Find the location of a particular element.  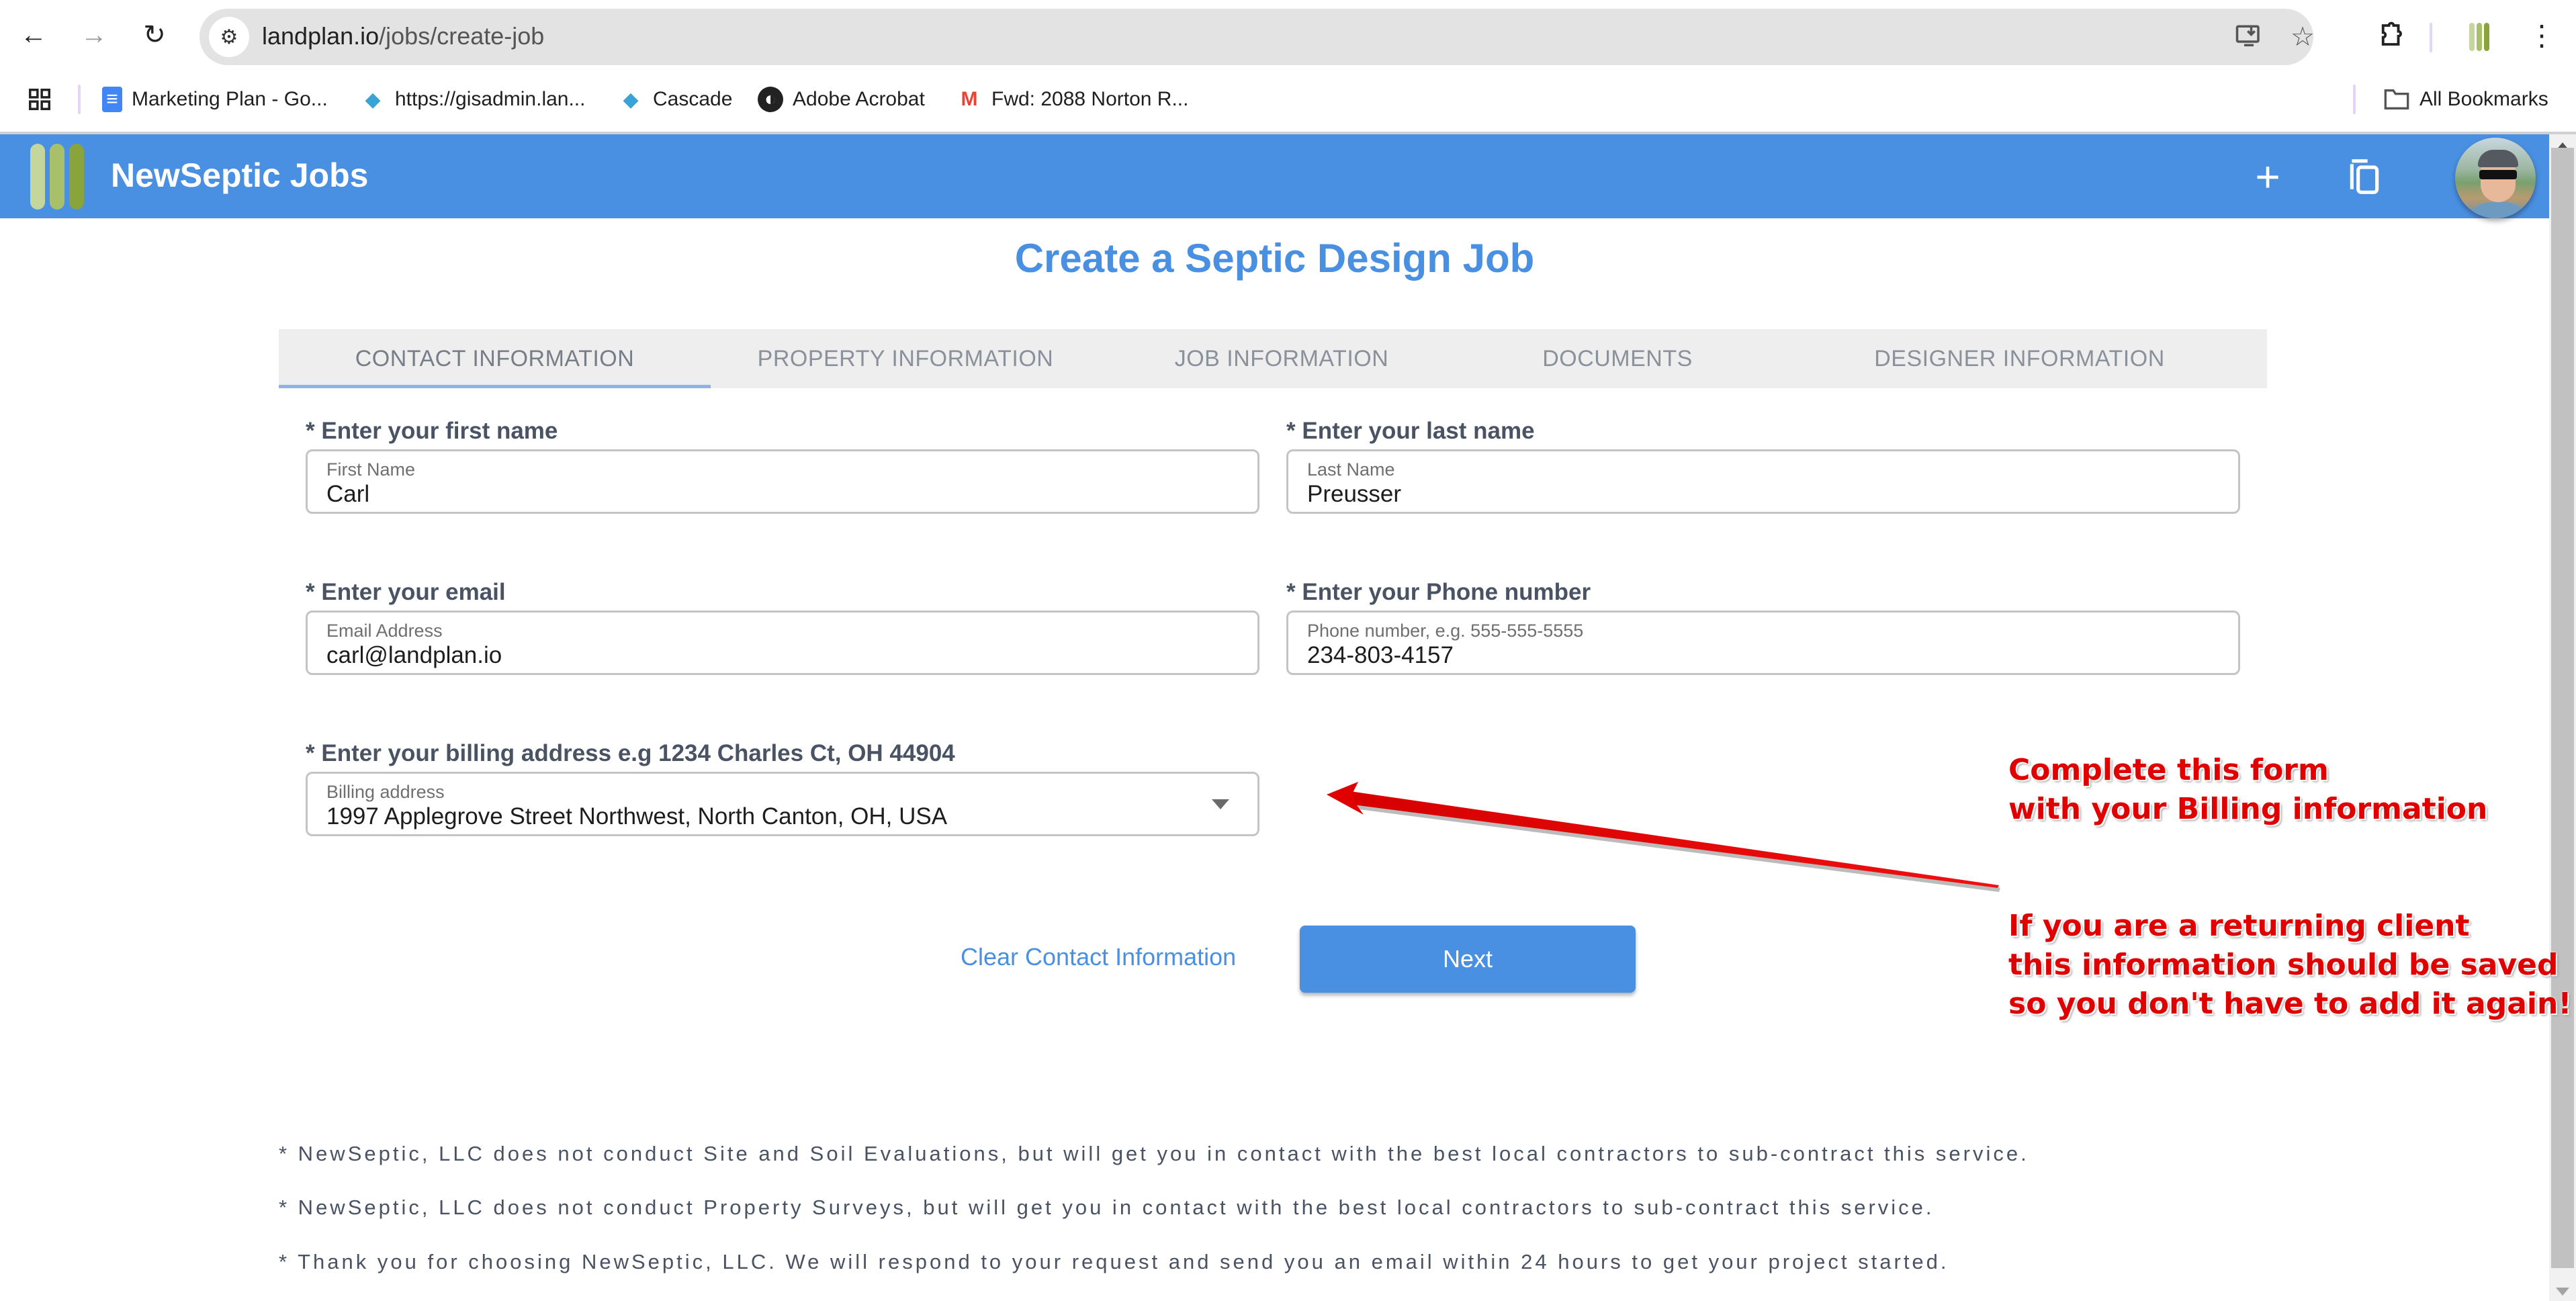

apps-grid-icon is located at coordinates (40, 99).